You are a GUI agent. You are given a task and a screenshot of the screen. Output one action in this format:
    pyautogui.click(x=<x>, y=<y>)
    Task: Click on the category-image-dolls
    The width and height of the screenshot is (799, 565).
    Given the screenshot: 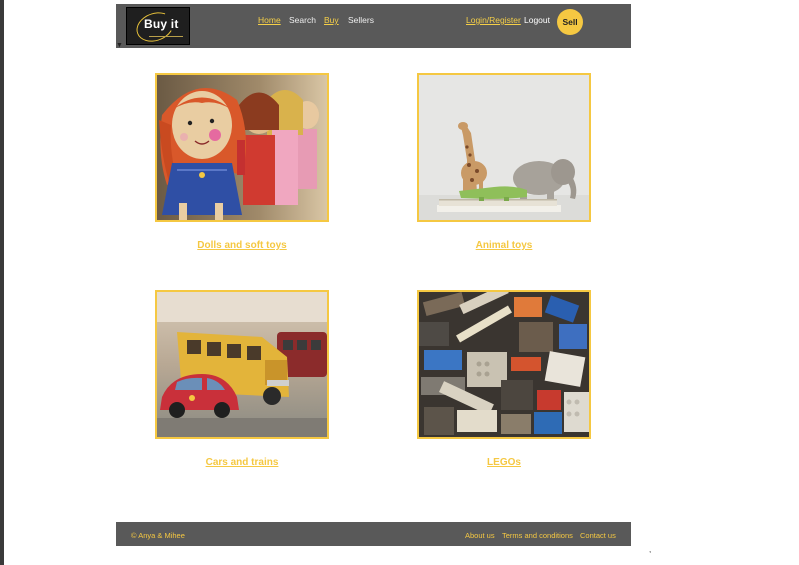 What is the action you would take?
    pyautogui.click(x=242, y=147)
    